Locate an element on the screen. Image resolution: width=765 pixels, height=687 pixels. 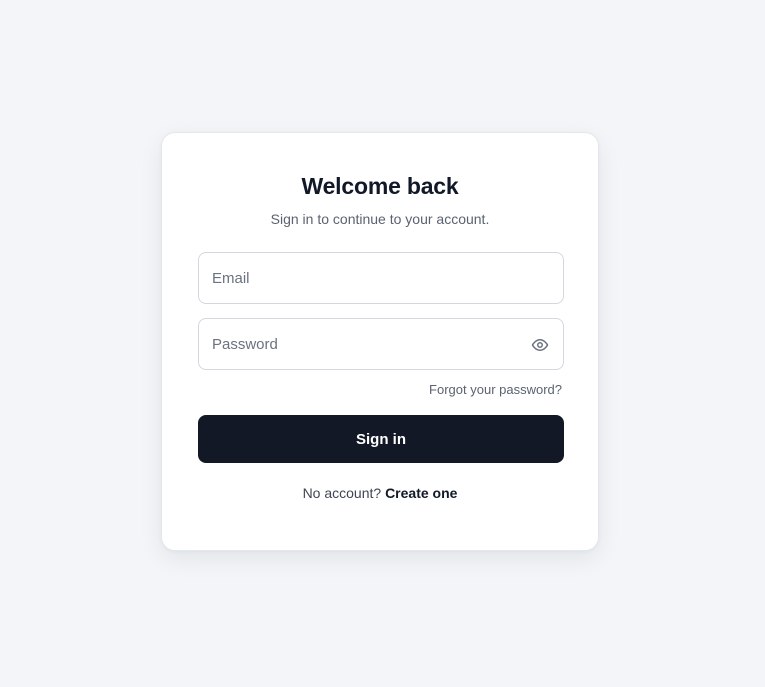
page-subtitle: Sign in to continue to your account. is located at coordinates (380, 219).